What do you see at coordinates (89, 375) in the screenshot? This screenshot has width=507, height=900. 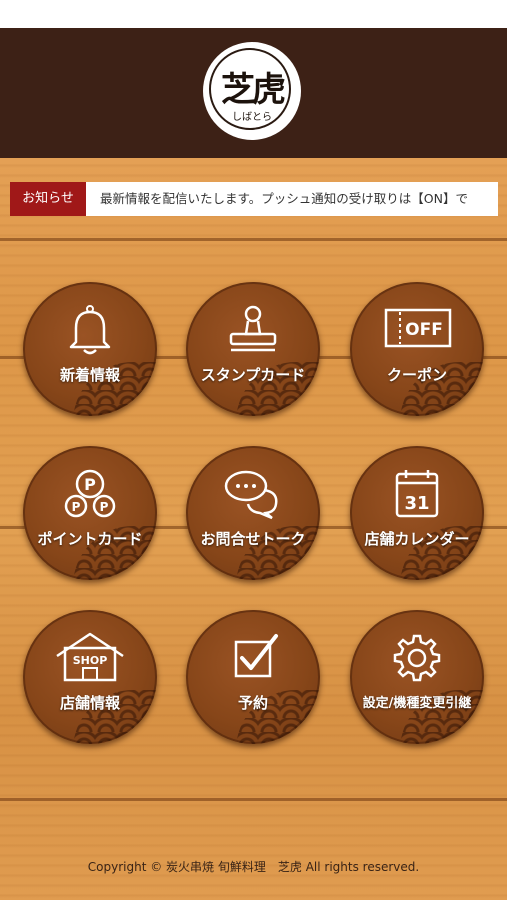 I see `menu-label: 新着情報` at bounding box center [89, 375].